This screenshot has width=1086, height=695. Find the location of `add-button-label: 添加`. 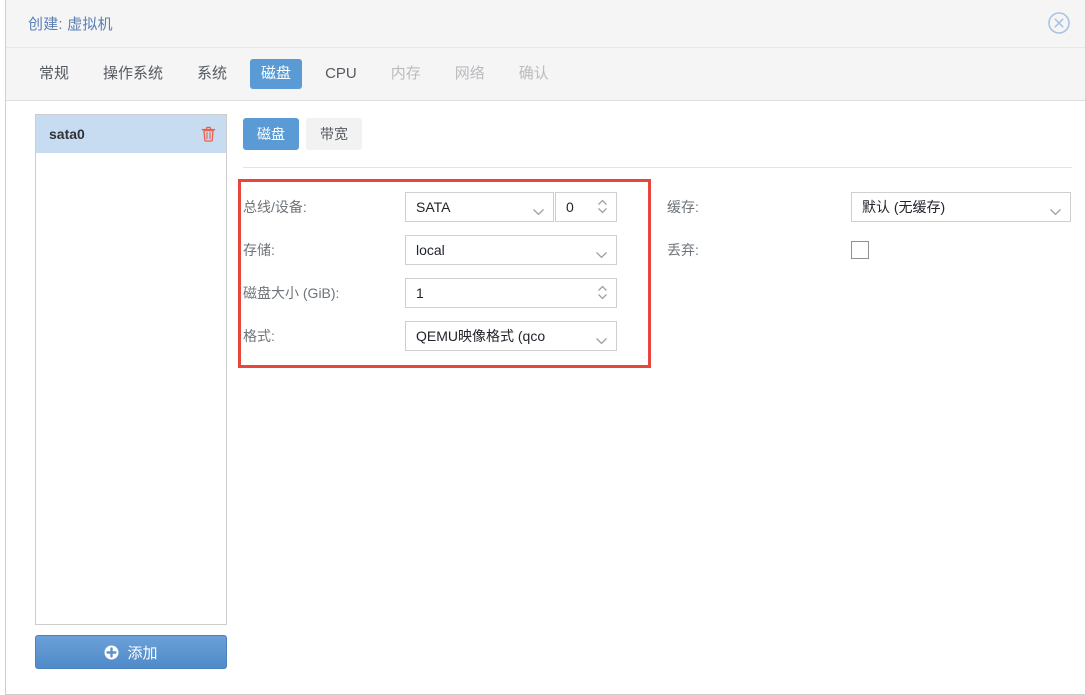

add-button-label: 添加 is located at coordinates (142, 653).